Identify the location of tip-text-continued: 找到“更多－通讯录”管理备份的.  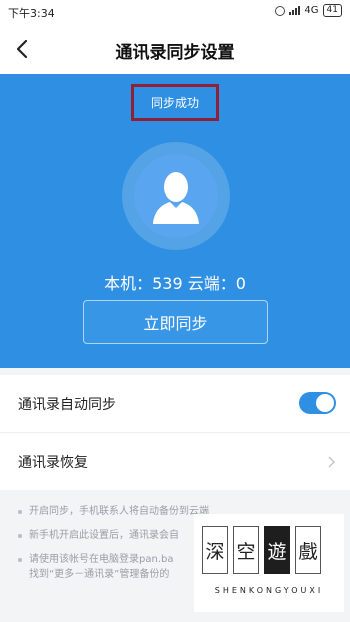
(99, 574).